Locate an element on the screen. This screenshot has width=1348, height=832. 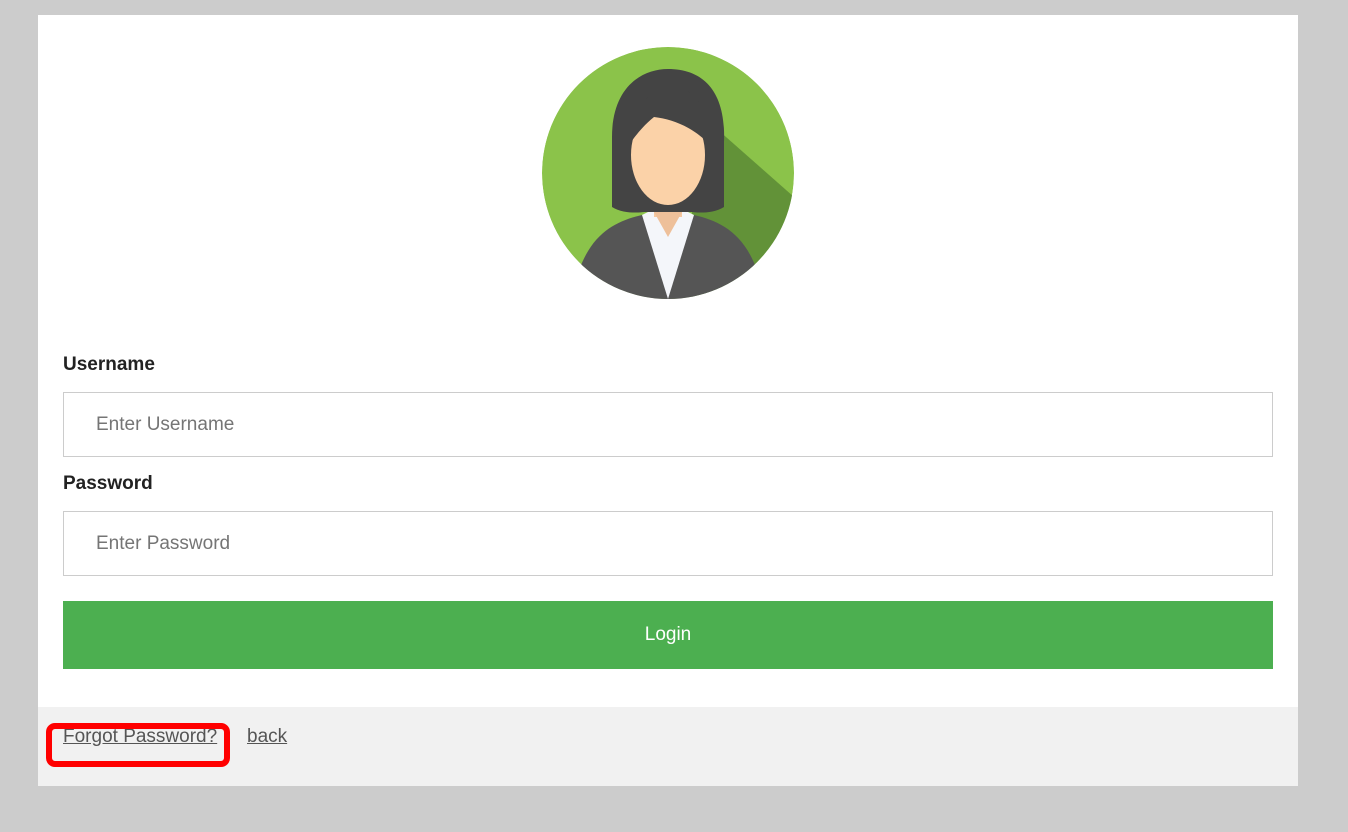
back-link: back is located at coordinates (267, 737).